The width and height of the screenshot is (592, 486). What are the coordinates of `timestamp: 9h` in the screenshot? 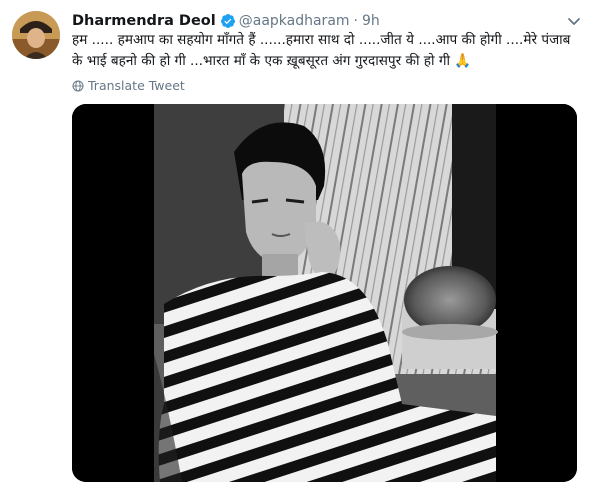 It's located at (371, 21).